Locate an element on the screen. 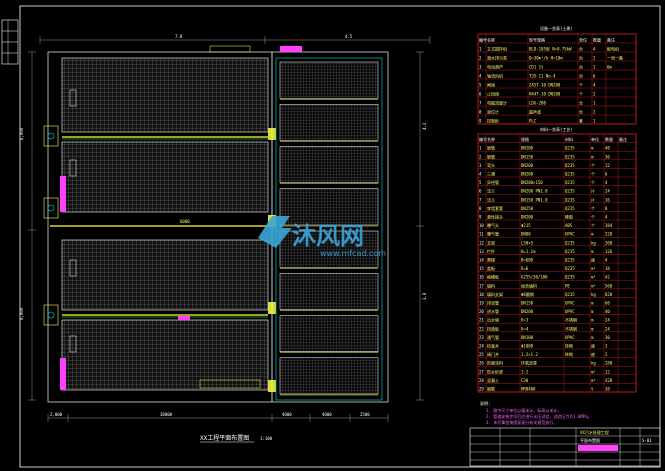 The width and height of the screenshot is (665, 471). material-table-cell: 钢筋 is located at coordinates (491, 389).